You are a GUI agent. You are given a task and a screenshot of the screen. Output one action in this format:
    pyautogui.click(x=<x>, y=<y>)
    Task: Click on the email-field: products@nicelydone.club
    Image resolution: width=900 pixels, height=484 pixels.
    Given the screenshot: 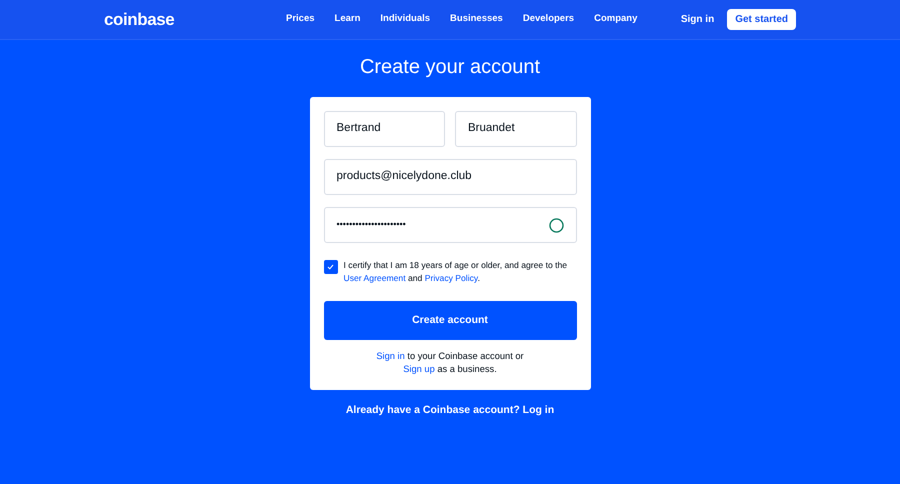 What is the action you would take?
    pyautogui.click(x=450, y=177)
    